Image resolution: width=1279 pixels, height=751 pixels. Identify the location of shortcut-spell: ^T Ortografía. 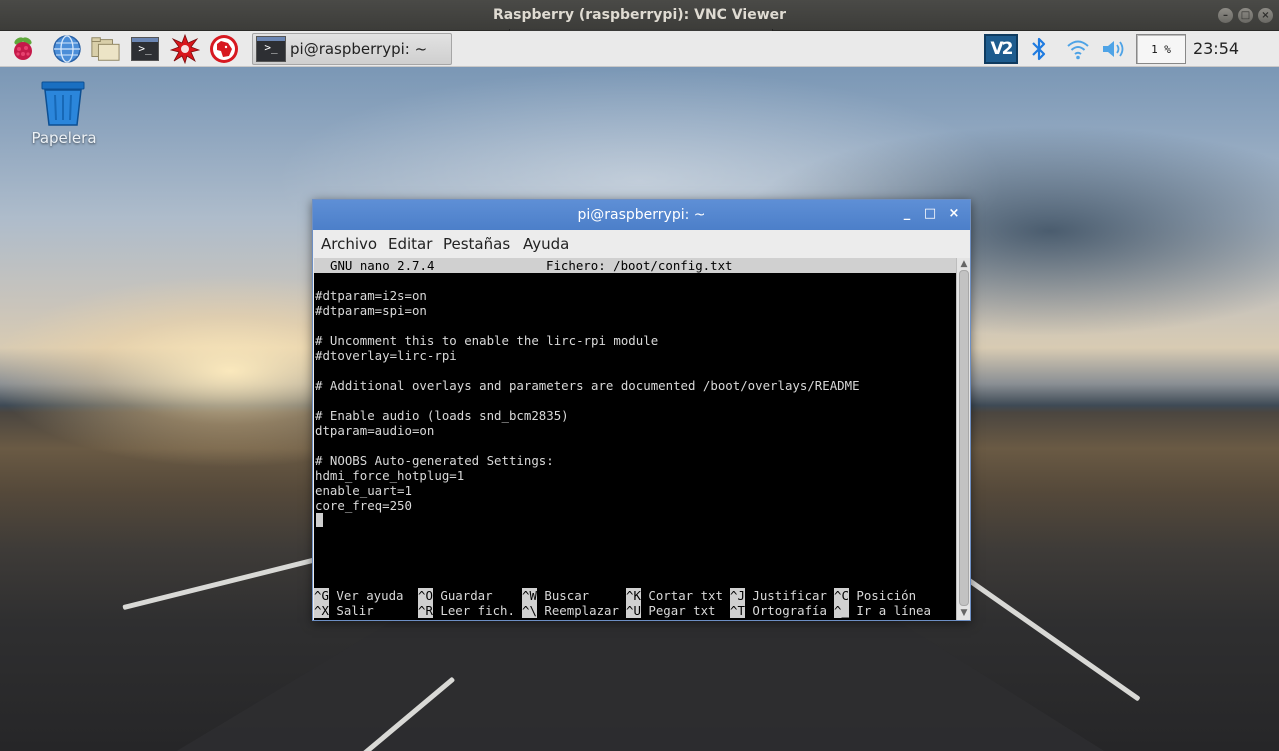
(778, 610).